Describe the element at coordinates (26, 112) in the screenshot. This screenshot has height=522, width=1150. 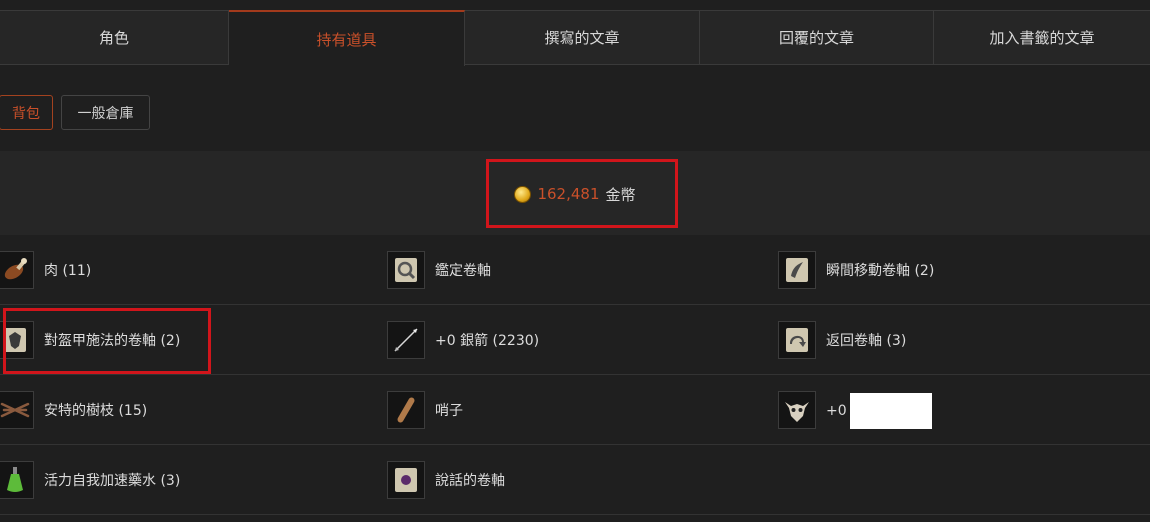
I see `subtab-backpack: 背包` at that location.